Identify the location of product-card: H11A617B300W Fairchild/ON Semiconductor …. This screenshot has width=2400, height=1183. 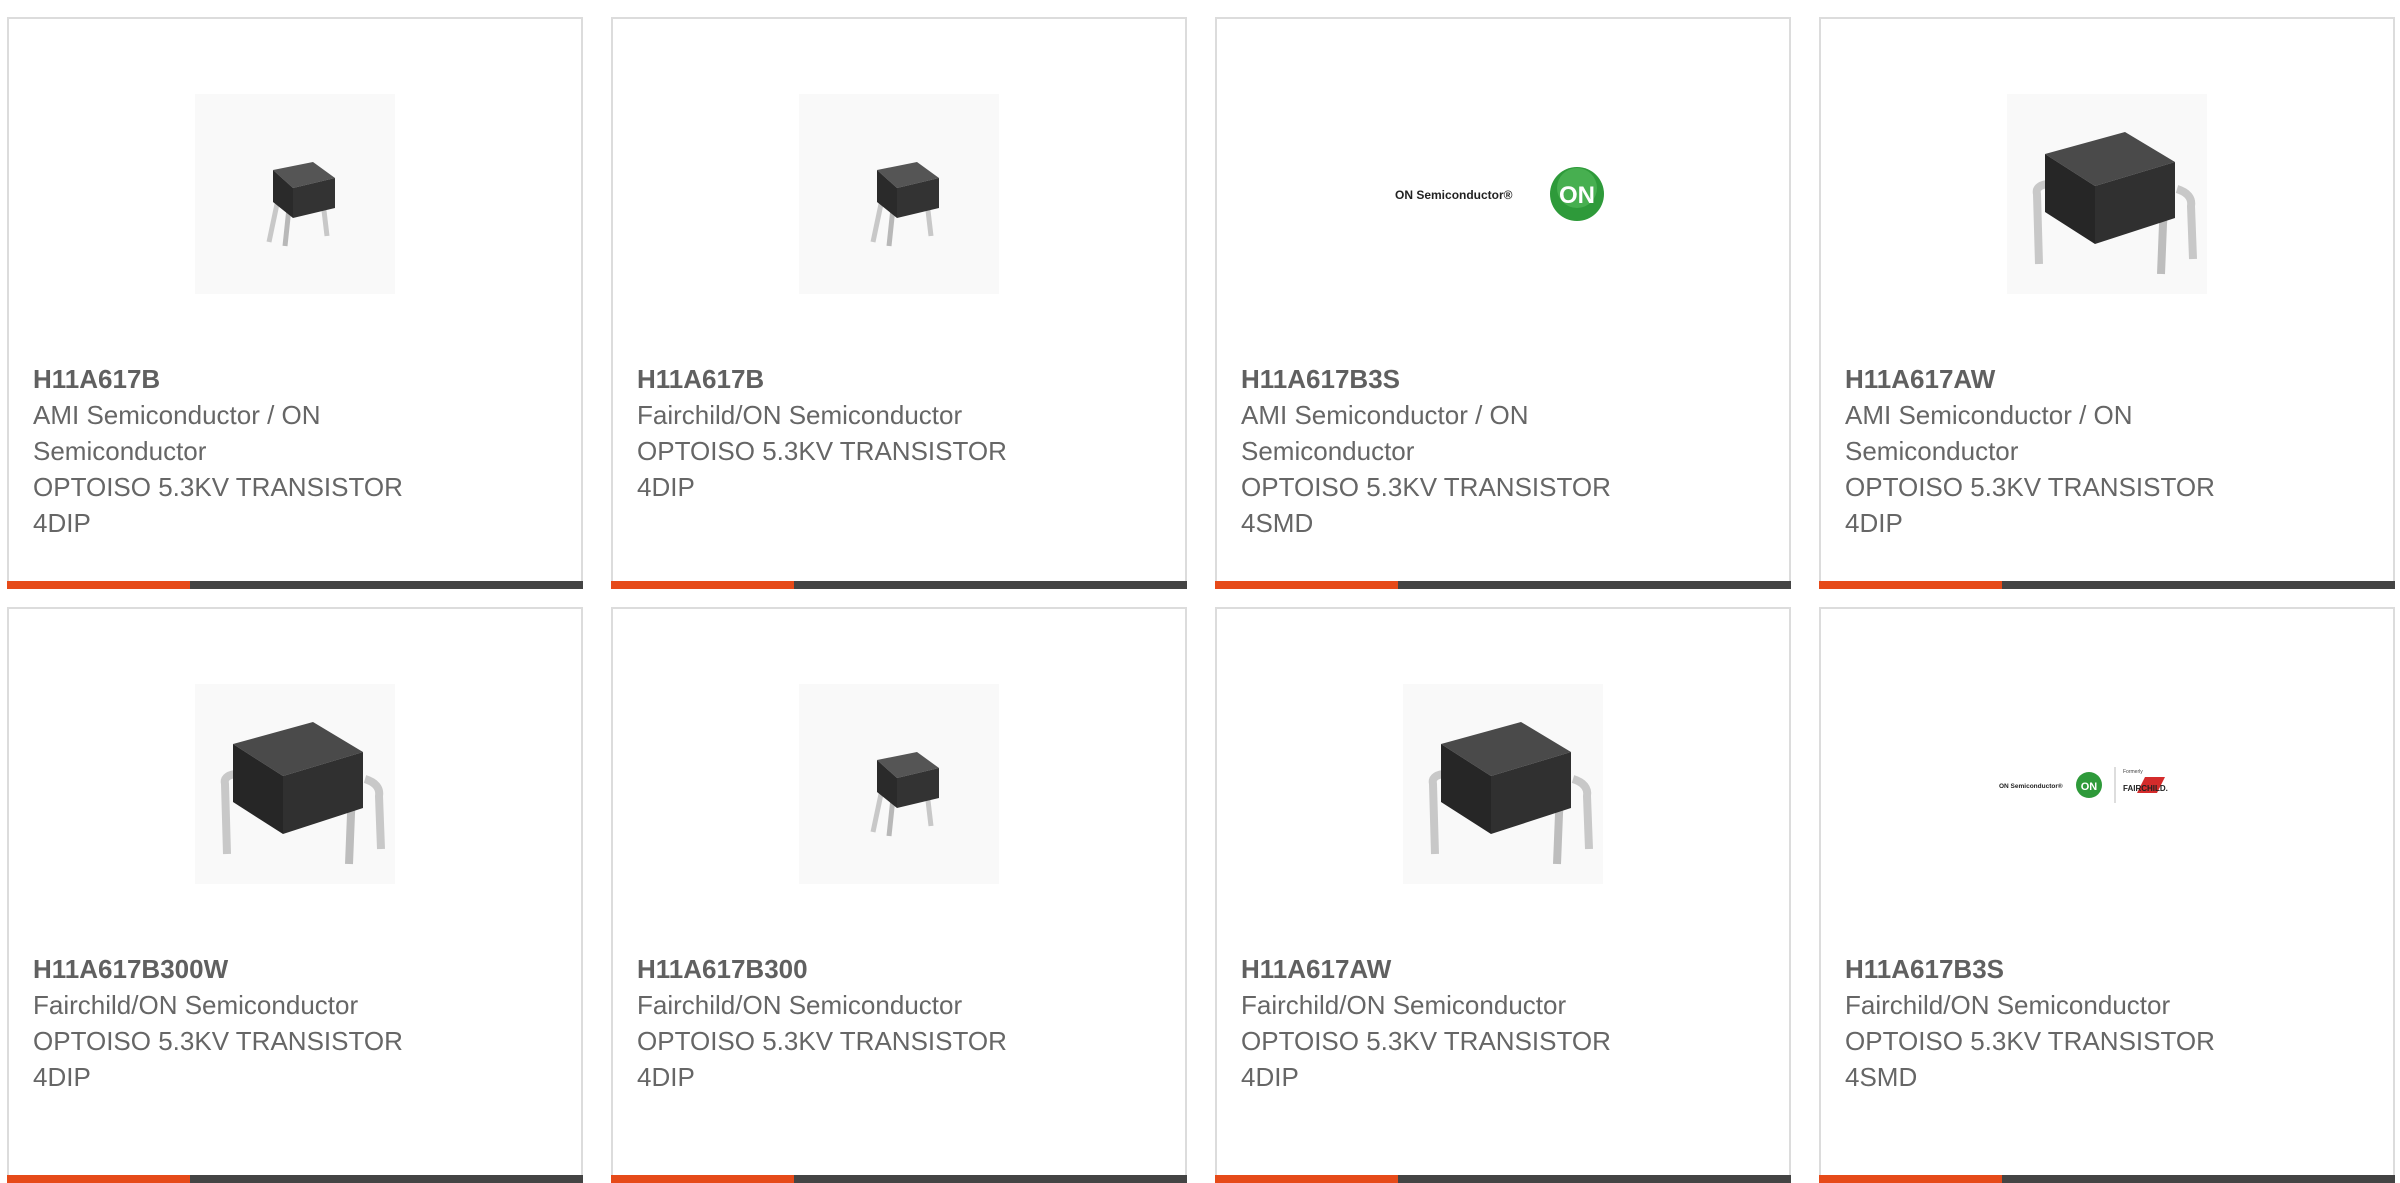
(295, 895).